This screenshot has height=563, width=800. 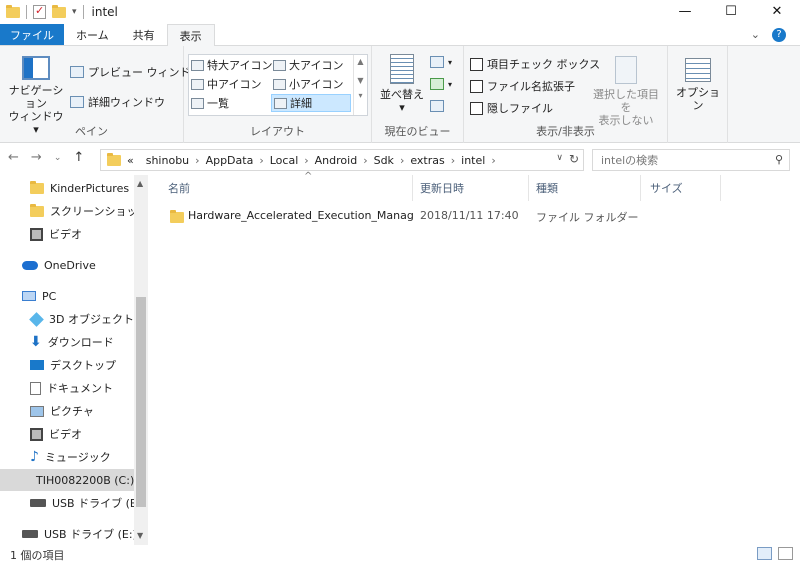 What do you see at coordinates (588, 188) in the screenshot?
I see `column-header-type: 種類` at bounding box center [588, 188].